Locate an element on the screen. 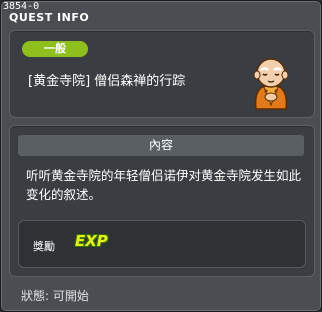 Image resolution: width=322 pixels, height=312 pixels. exp-icon: EXP is located at coordinates (91, 241).